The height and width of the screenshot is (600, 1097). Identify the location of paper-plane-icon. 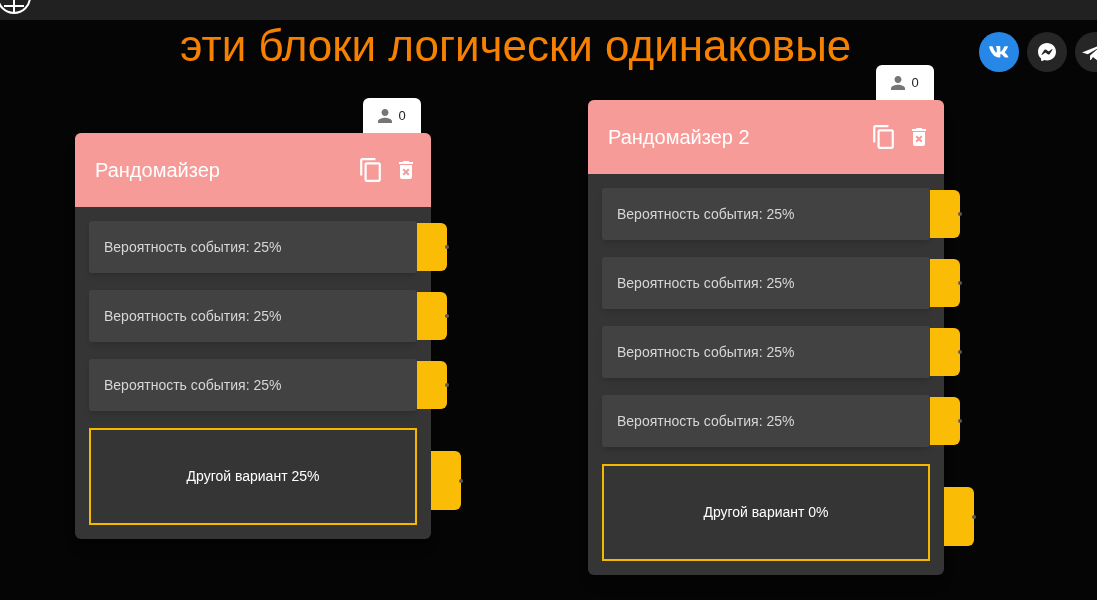
(1089, 52).